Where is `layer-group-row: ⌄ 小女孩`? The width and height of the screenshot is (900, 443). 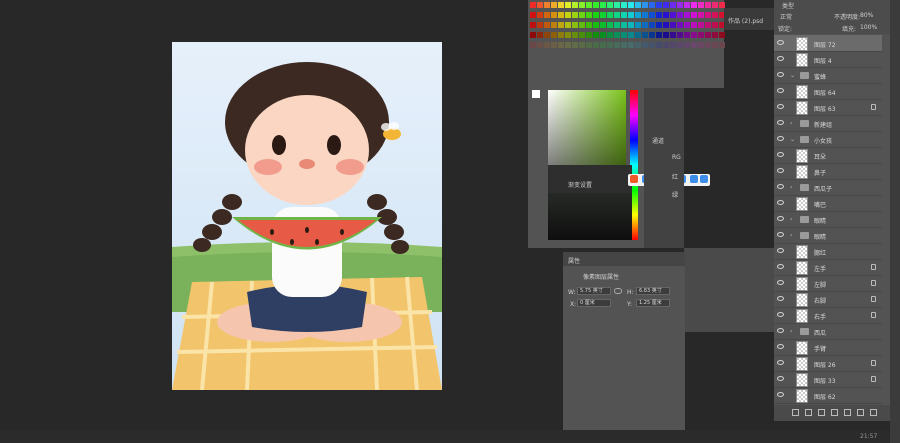 layer-group-row: ⌄ 小女孩 is located at coordinates (828, 139).